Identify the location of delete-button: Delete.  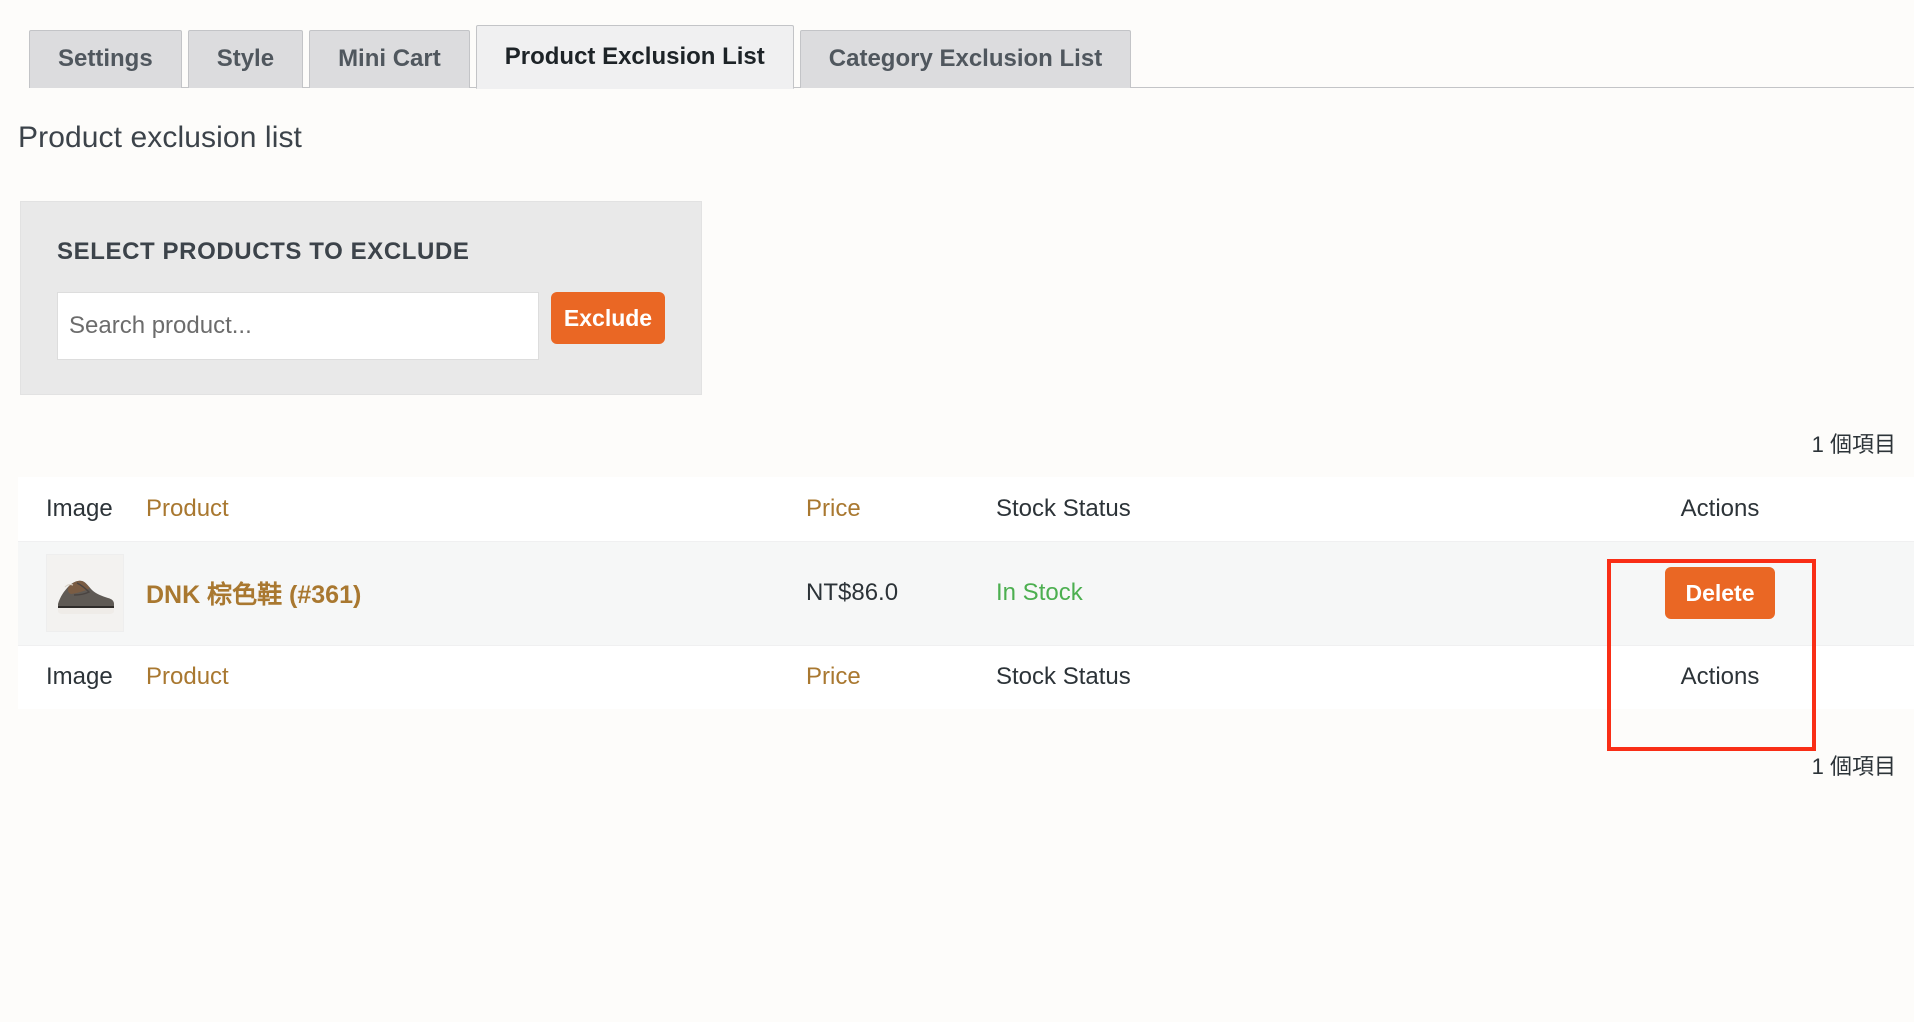
(1720, 593).